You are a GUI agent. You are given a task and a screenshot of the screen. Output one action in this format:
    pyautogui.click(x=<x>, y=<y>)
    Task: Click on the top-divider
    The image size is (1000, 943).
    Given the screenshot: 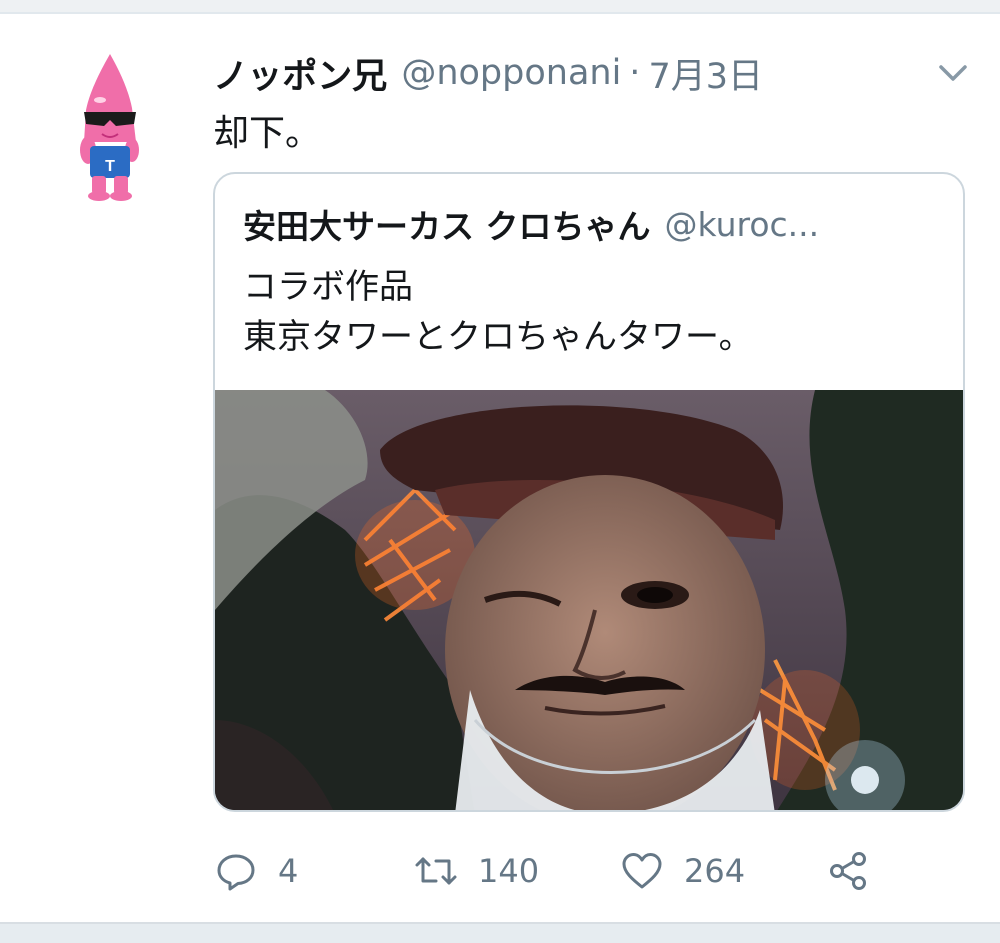 What is the action you would take?
    pyautogui.click(x=500, y=7)
    